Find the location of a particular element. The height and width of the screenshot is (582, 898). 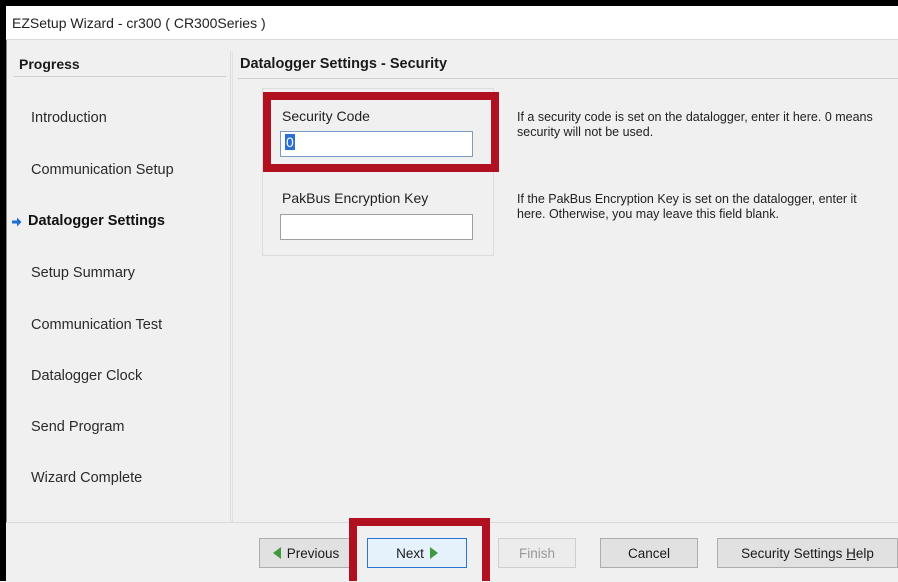

help-label-suffix: elp is located at coordinates (864, 553).